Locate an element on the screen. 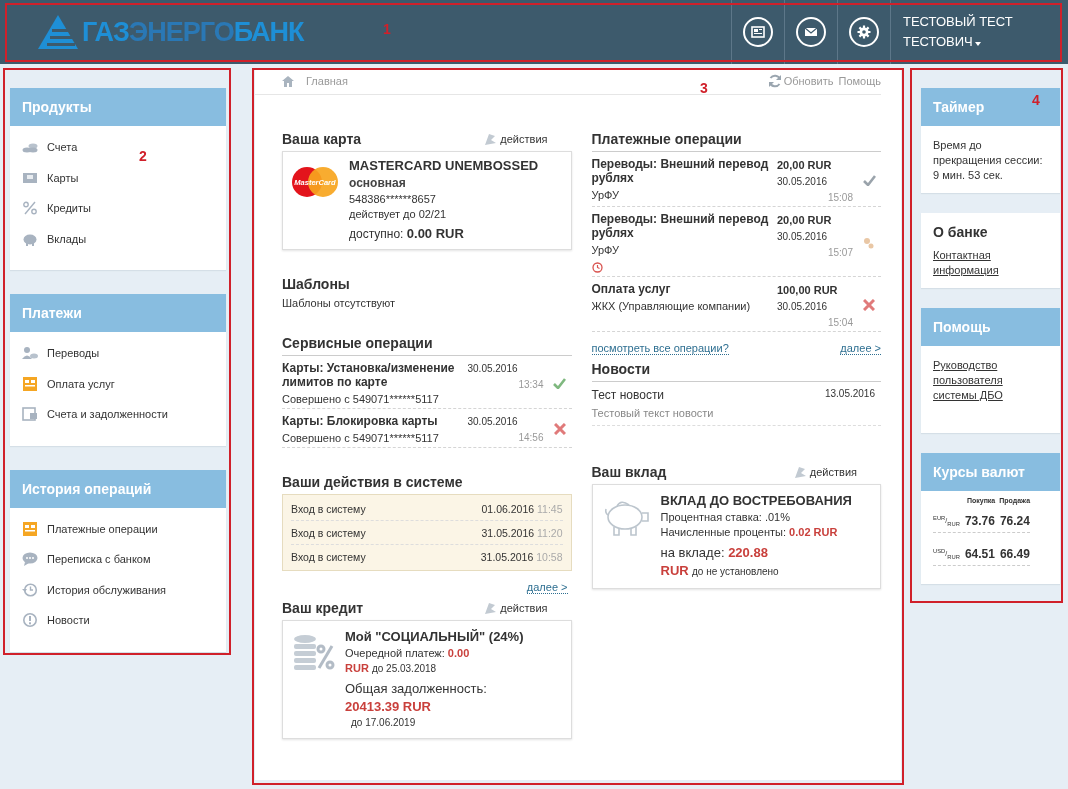  activity-datetime: 31.05.2016 10:58 is located at coordinates (521, 556).